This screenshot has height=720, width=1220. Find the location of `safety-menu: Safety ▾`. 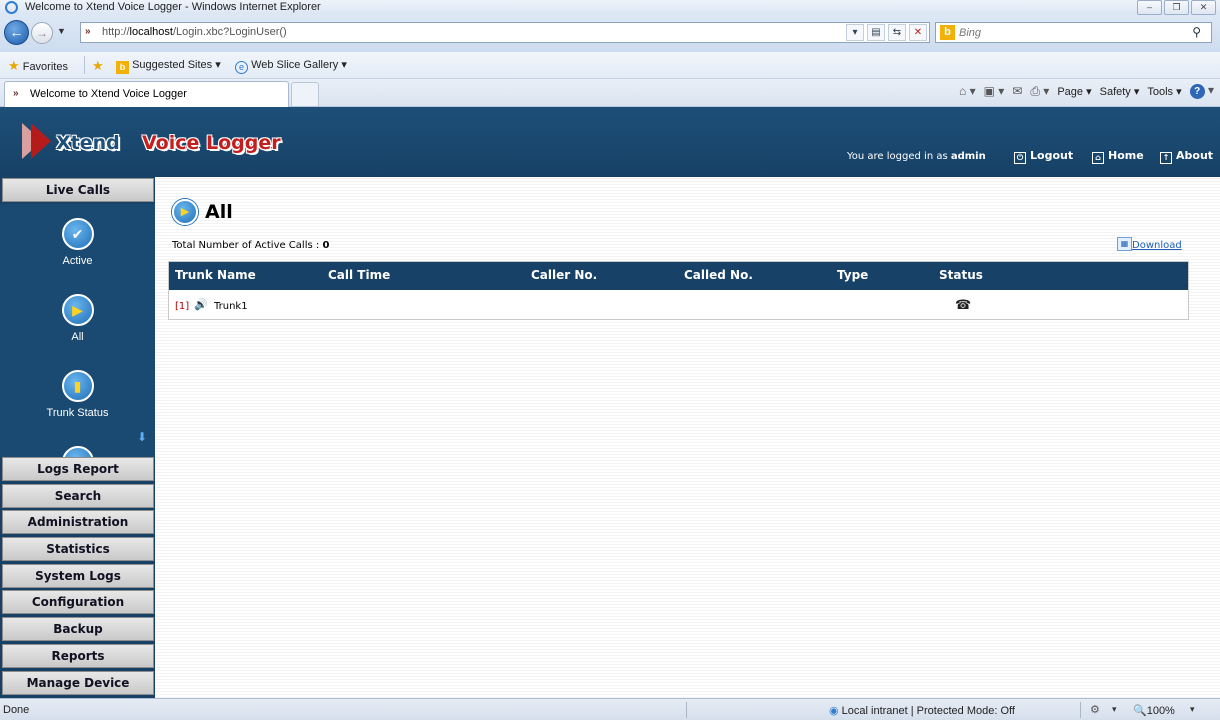

safety-menu: Safety ▾ is located at coordinates (1120, 91).